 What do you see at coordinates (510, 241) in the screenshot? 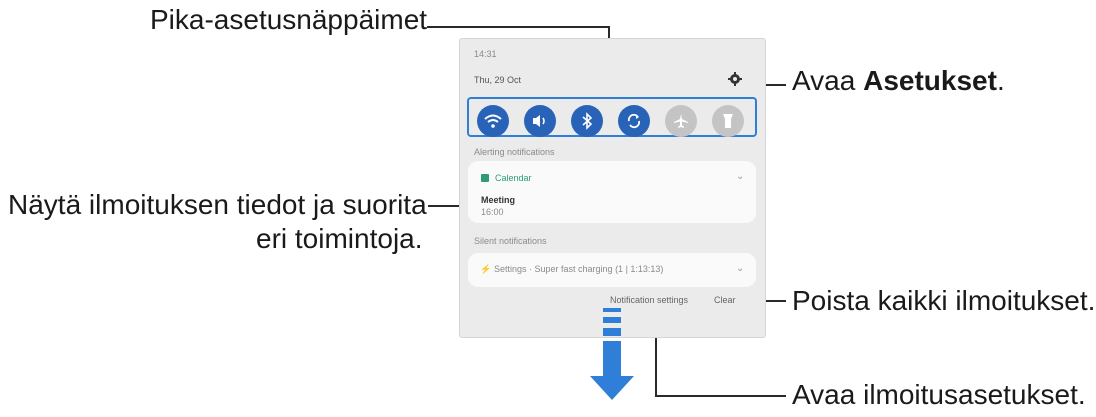
I see `silent-notifications-header: Silent notifications` at bounding box center [510, 241].